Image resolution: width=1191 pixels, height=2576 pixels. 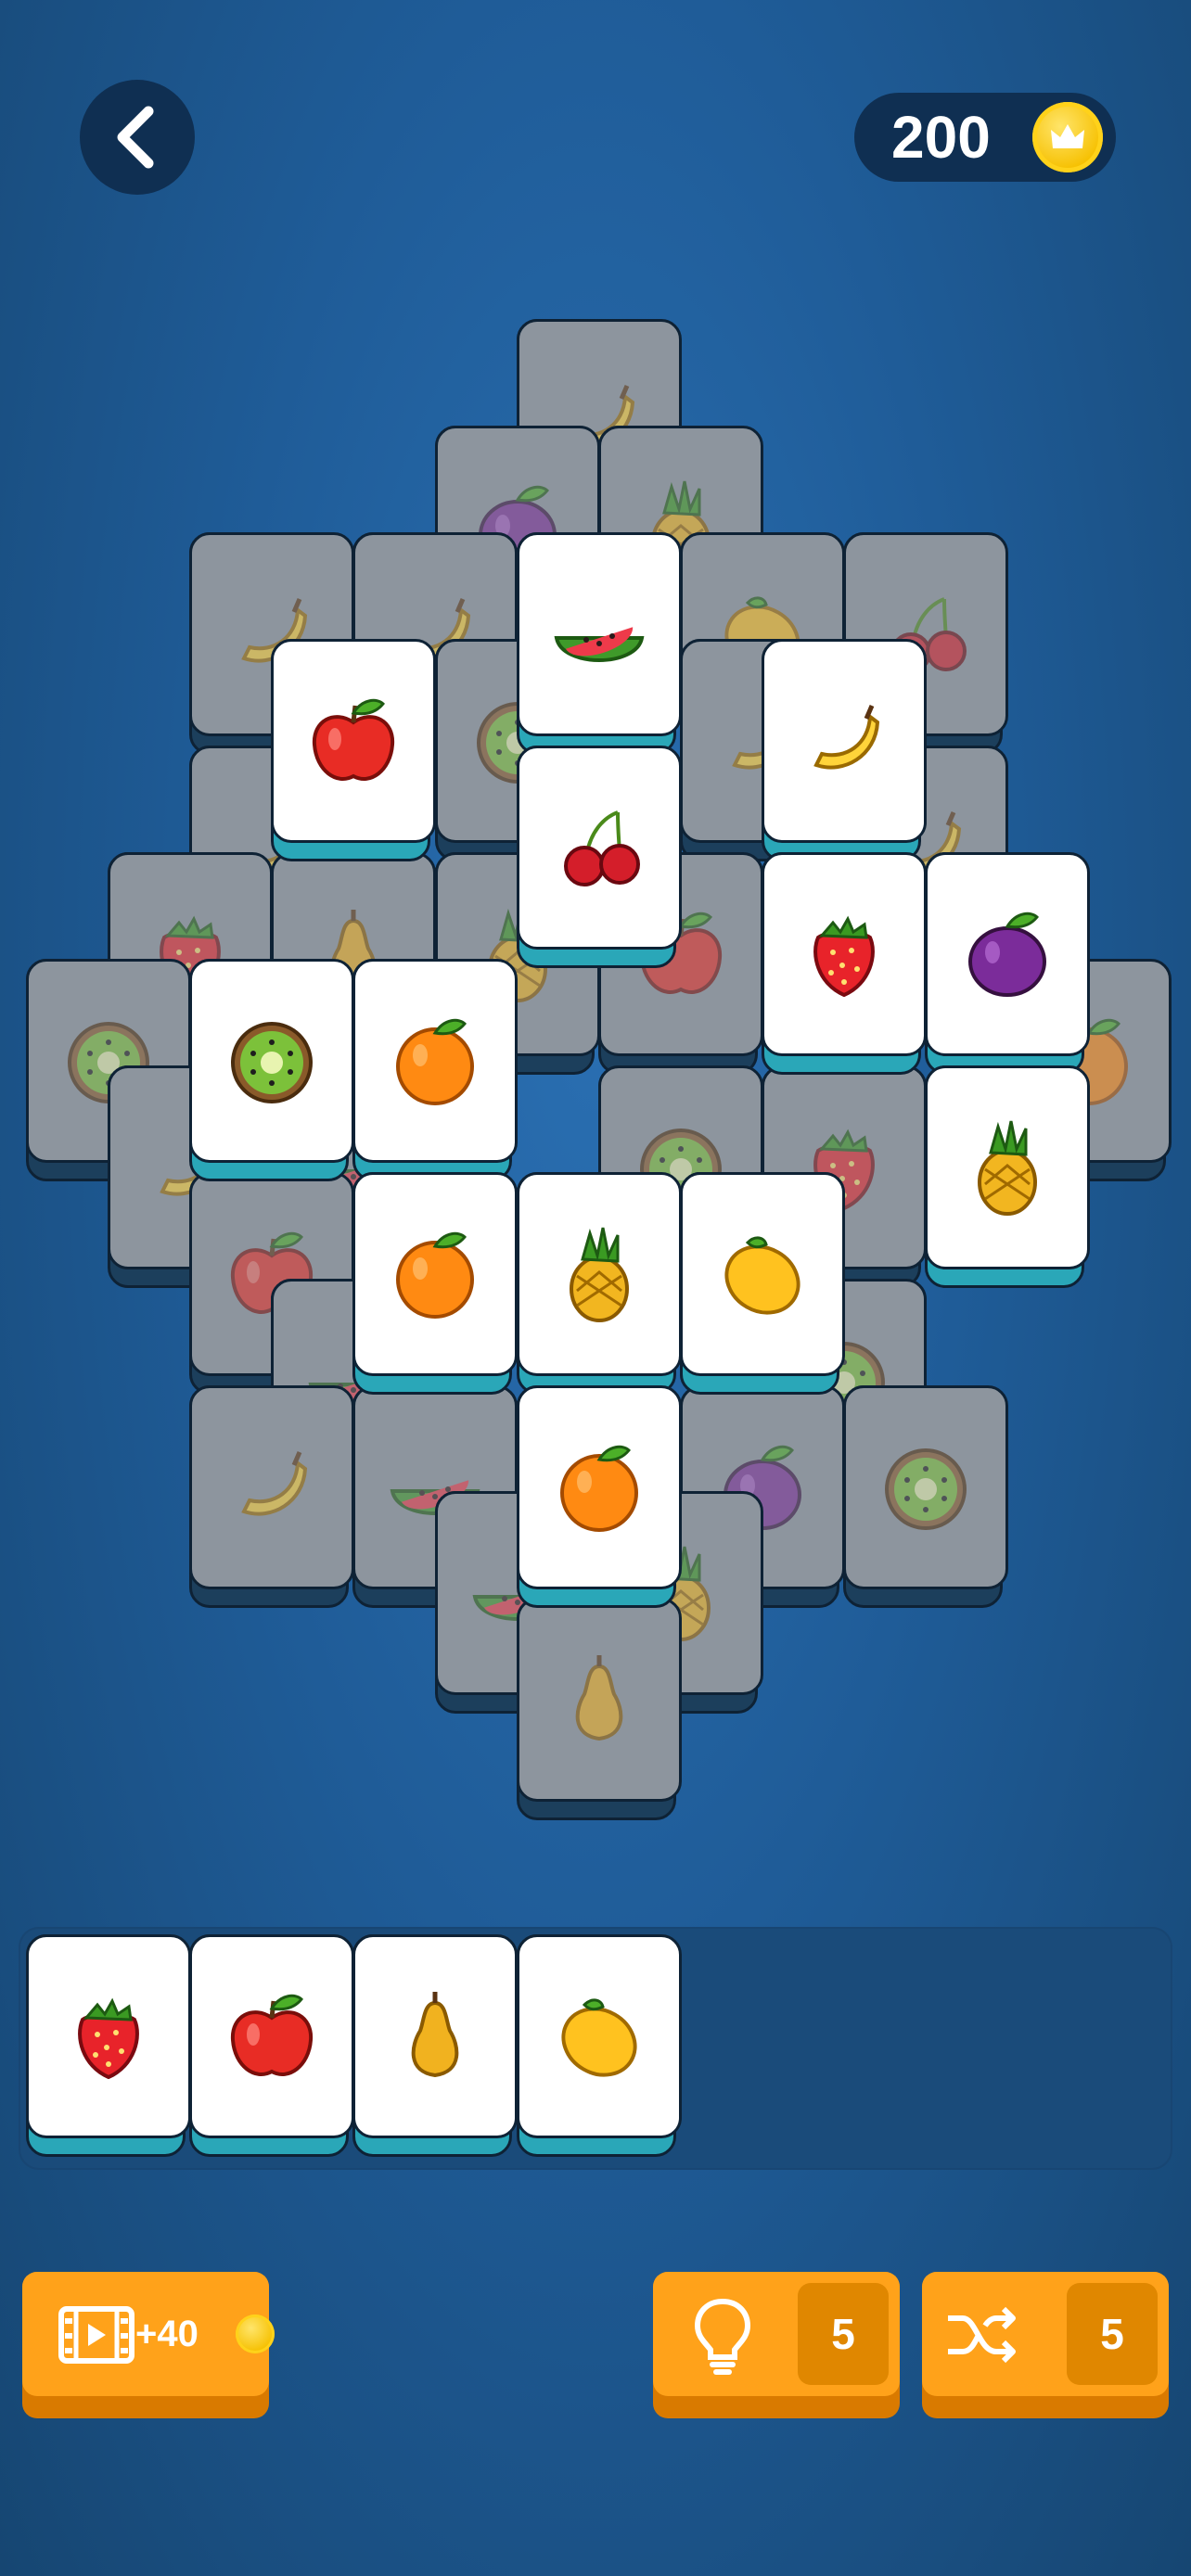 I want to click on tile-apple, so click(x=353, y=750).